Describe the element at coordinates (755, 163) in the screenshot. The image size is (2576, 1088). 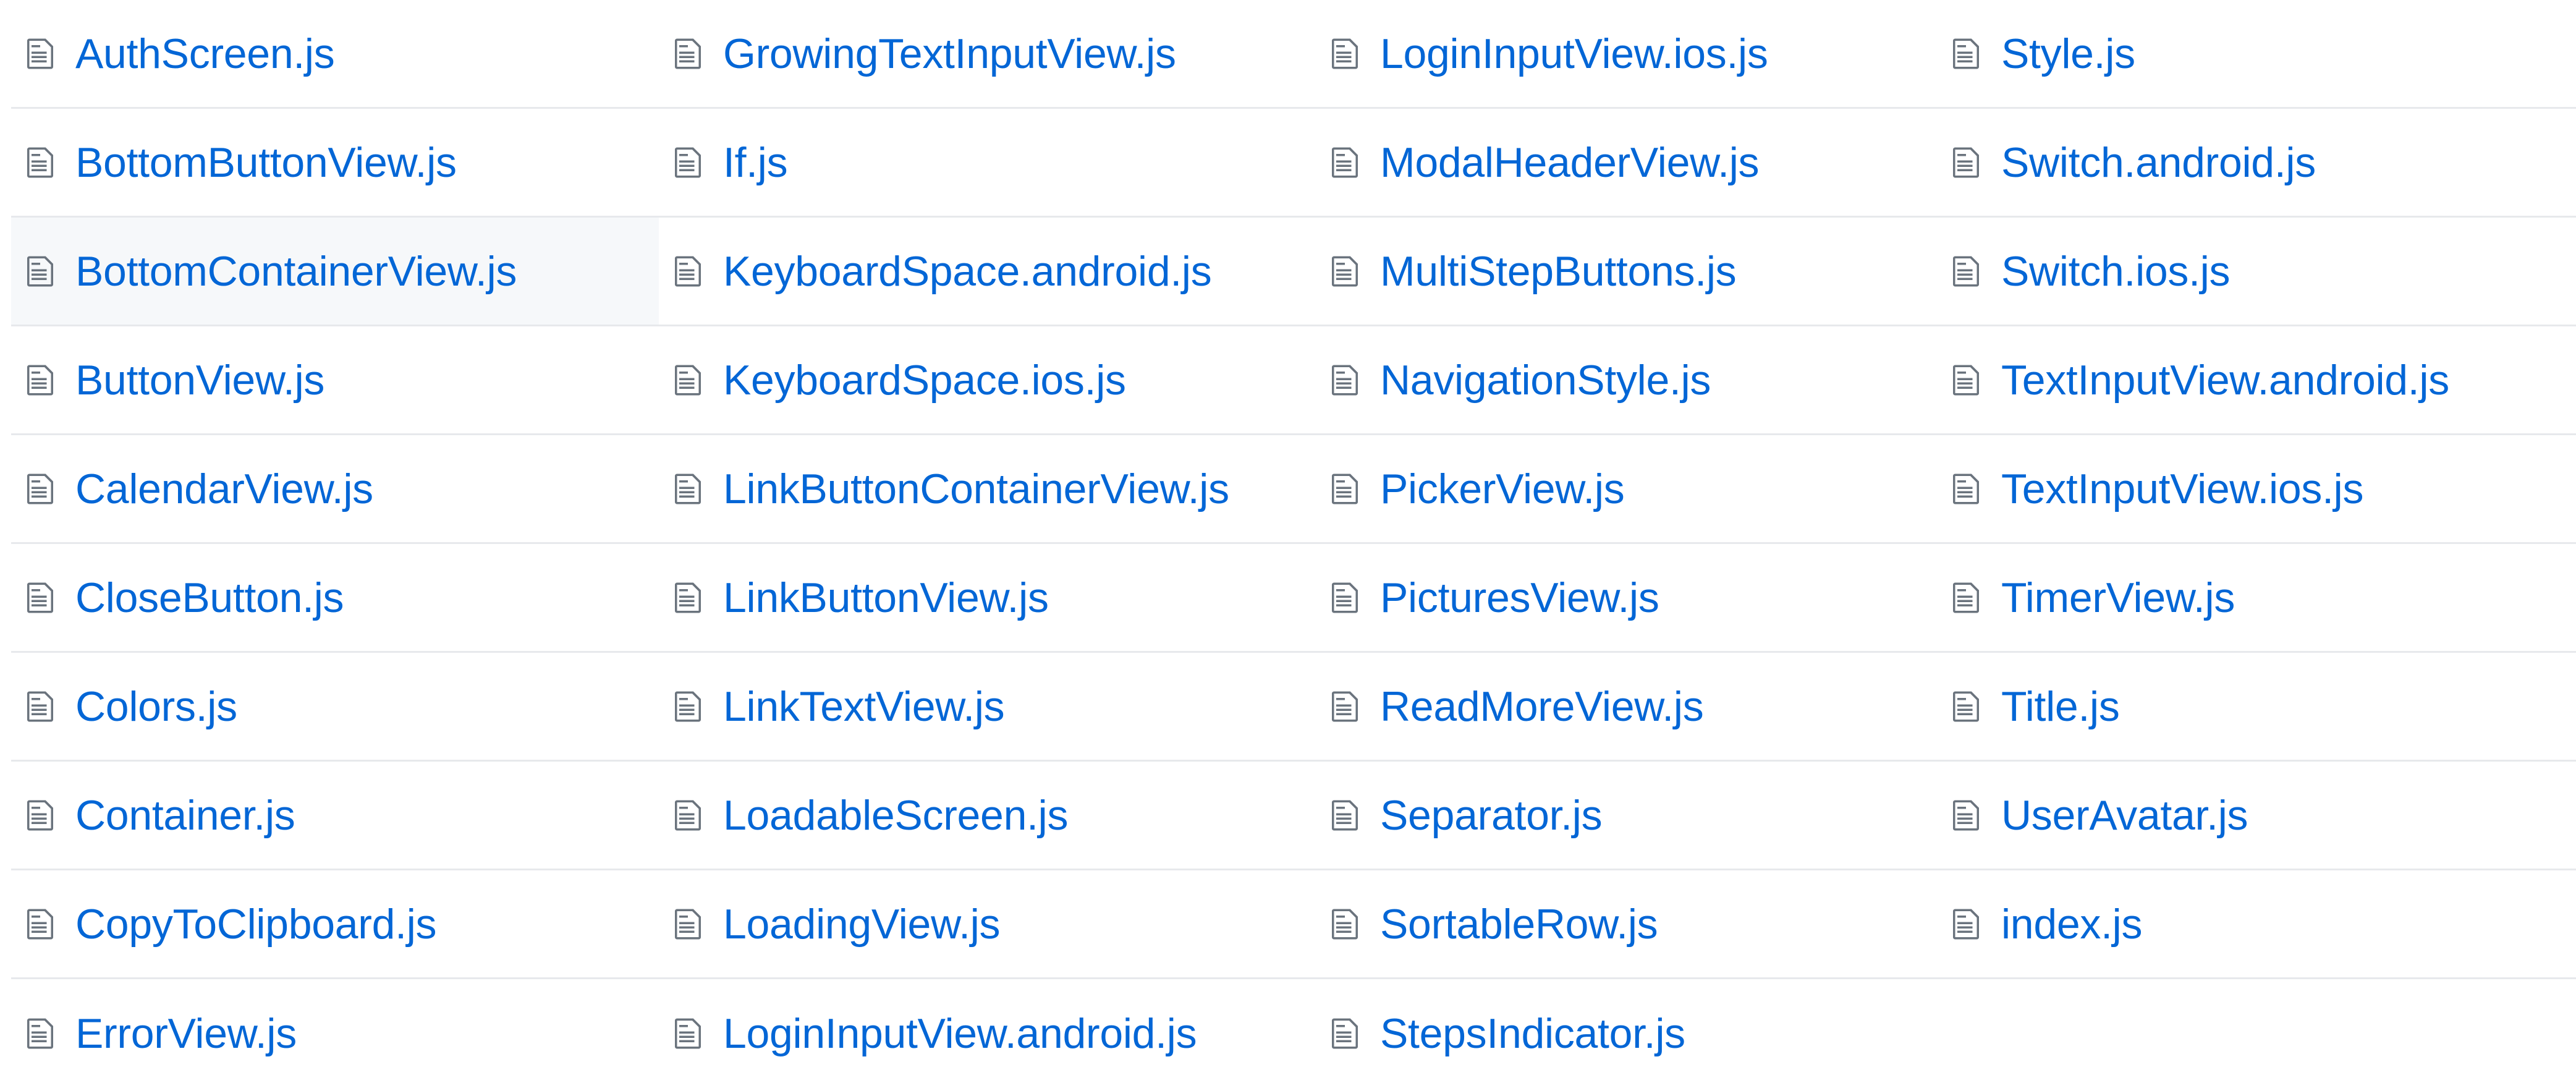
I see `file-link: If.js` at that location.